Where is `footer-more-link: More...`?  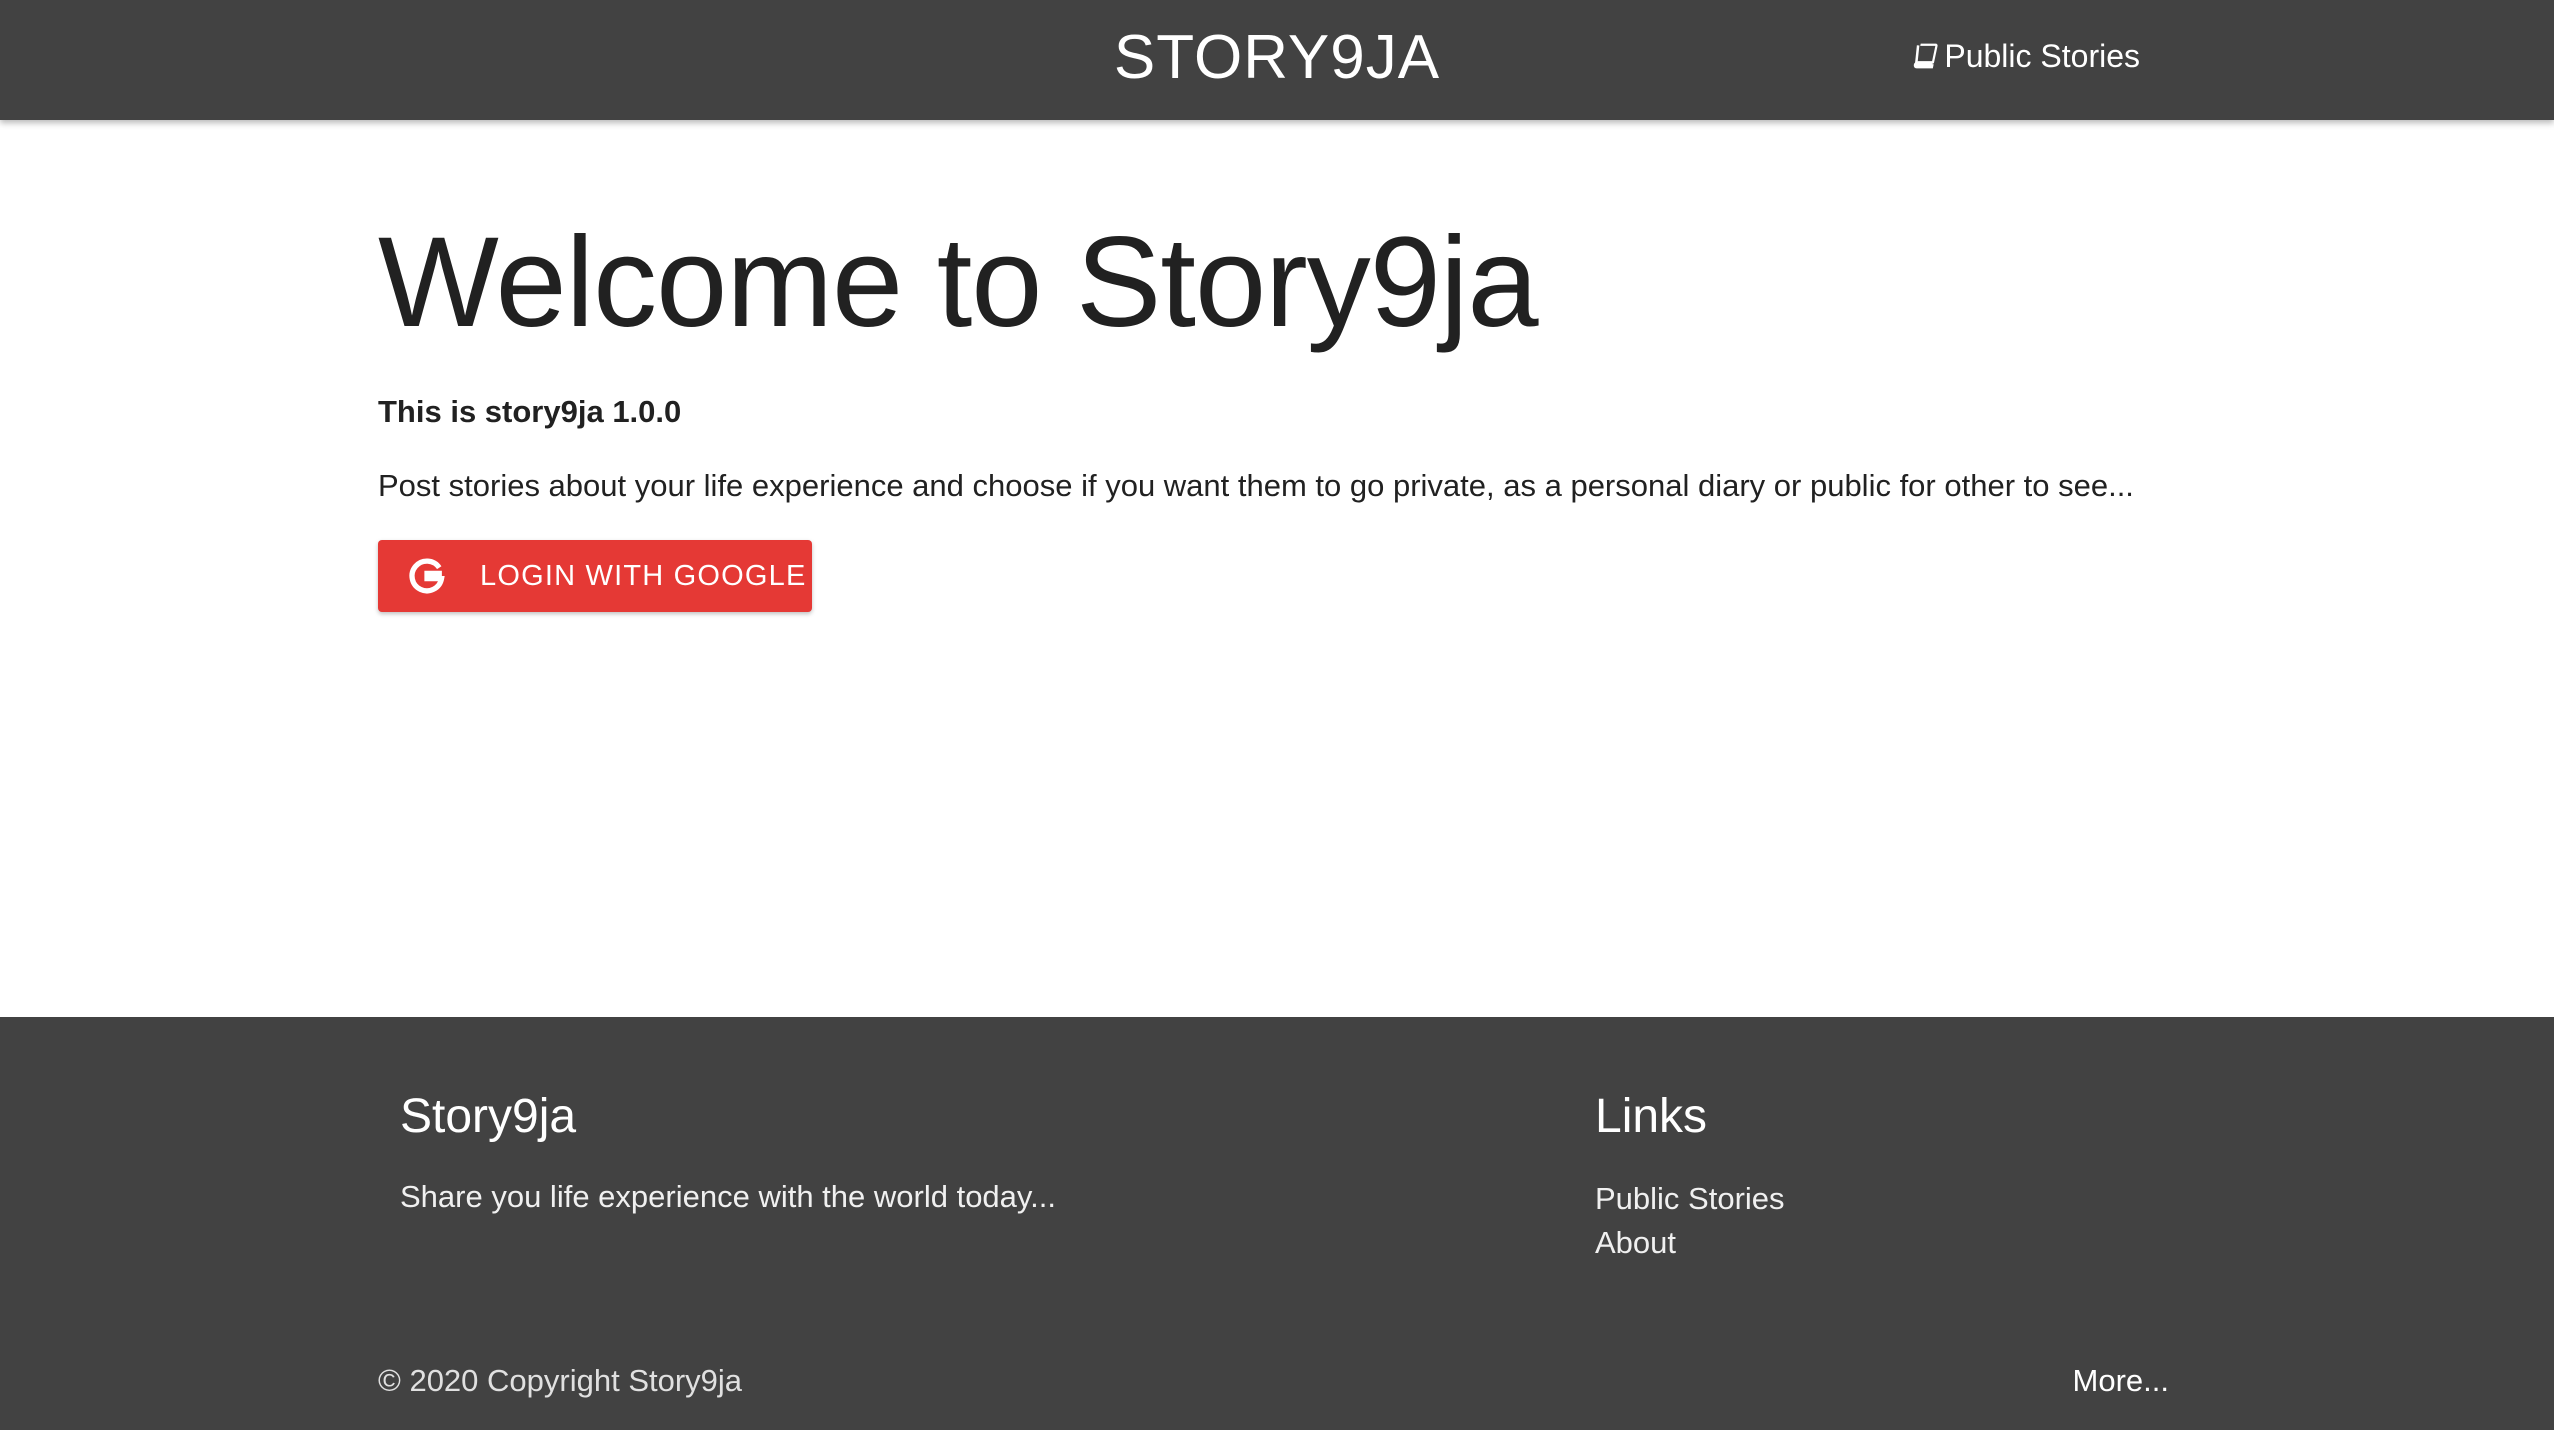
footer-more-link: More... is located at coordinates (2121, 1381).